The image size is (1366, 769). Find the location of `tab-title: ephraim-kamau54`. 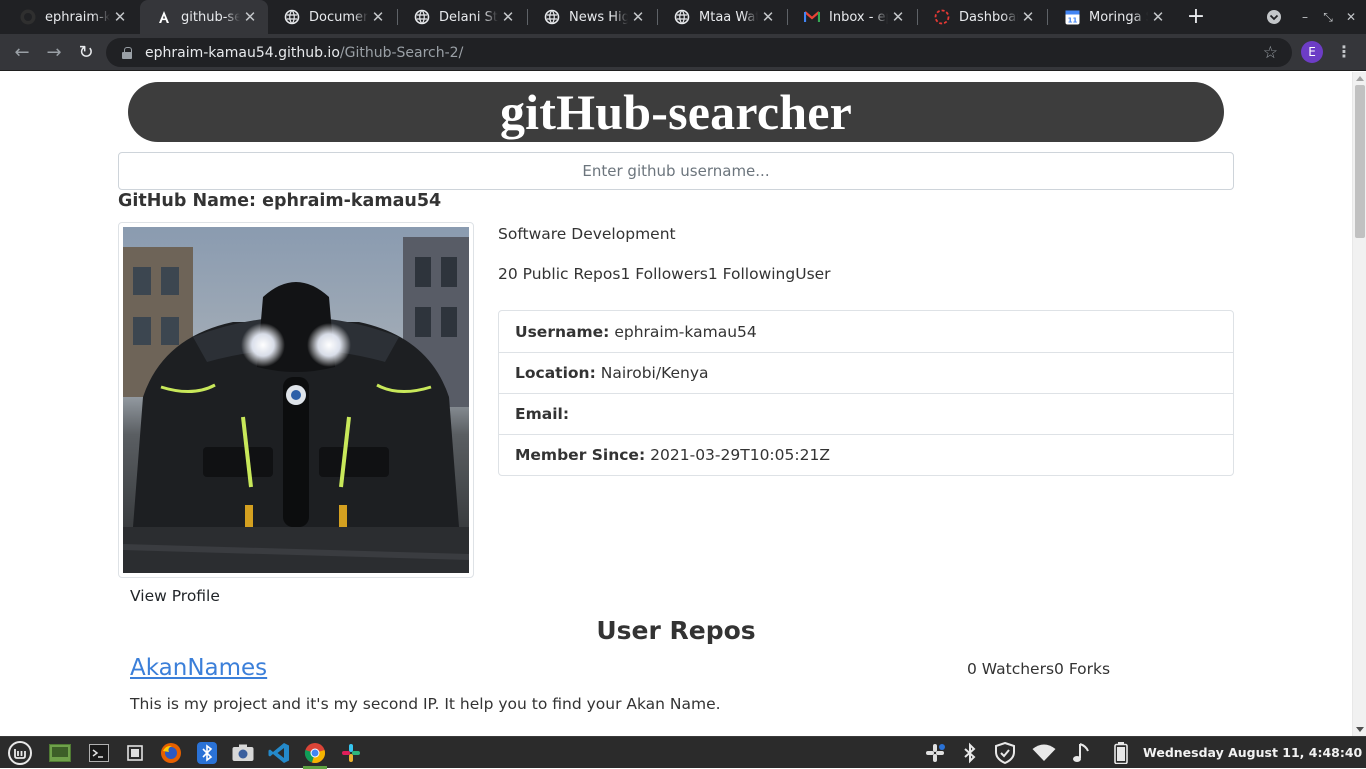

tab-title: ephraim-kamau54 is located at coordinates (77, 17).